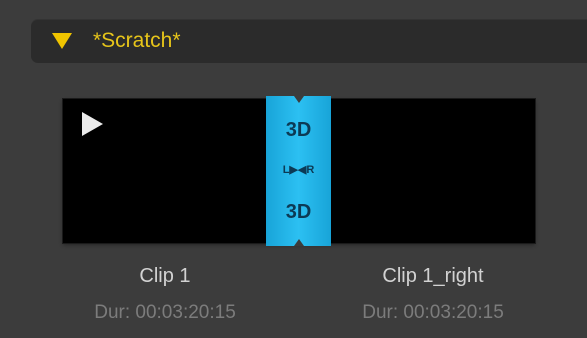  Describe the element at coordinates (165, 276) in the screenshot. I see `clip-name-left: Clip 1` at that location.